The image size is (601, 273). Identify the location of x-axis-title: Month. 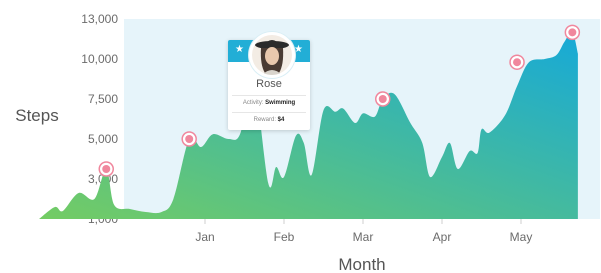
(361, 264).